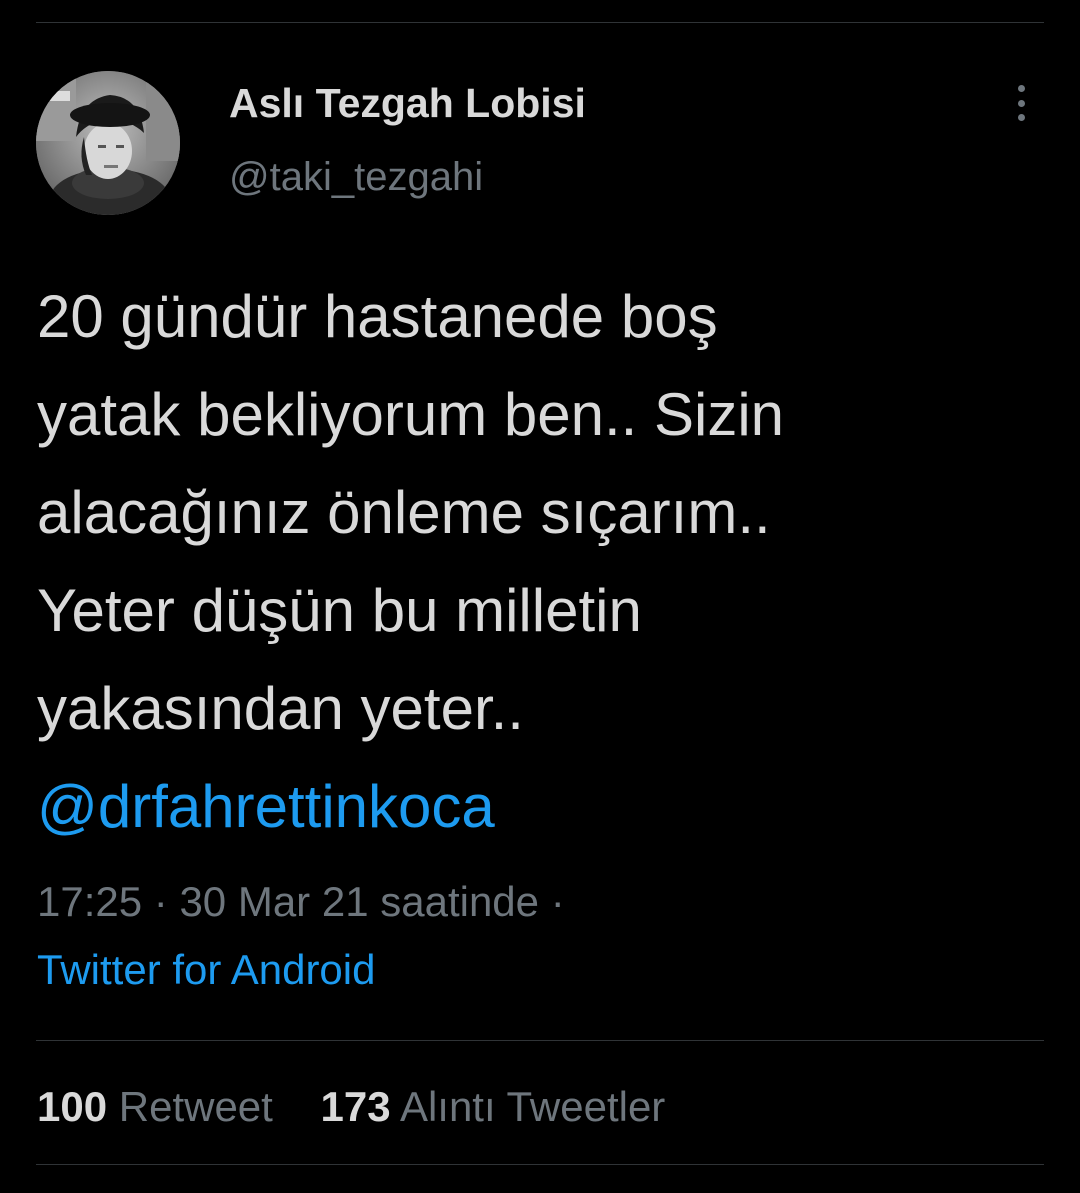 The image size is (1080, 1193). Describe the element at coordinates (356, 177) in the screenshot. I see `author-handle: @taki_tezgahi` at that location.